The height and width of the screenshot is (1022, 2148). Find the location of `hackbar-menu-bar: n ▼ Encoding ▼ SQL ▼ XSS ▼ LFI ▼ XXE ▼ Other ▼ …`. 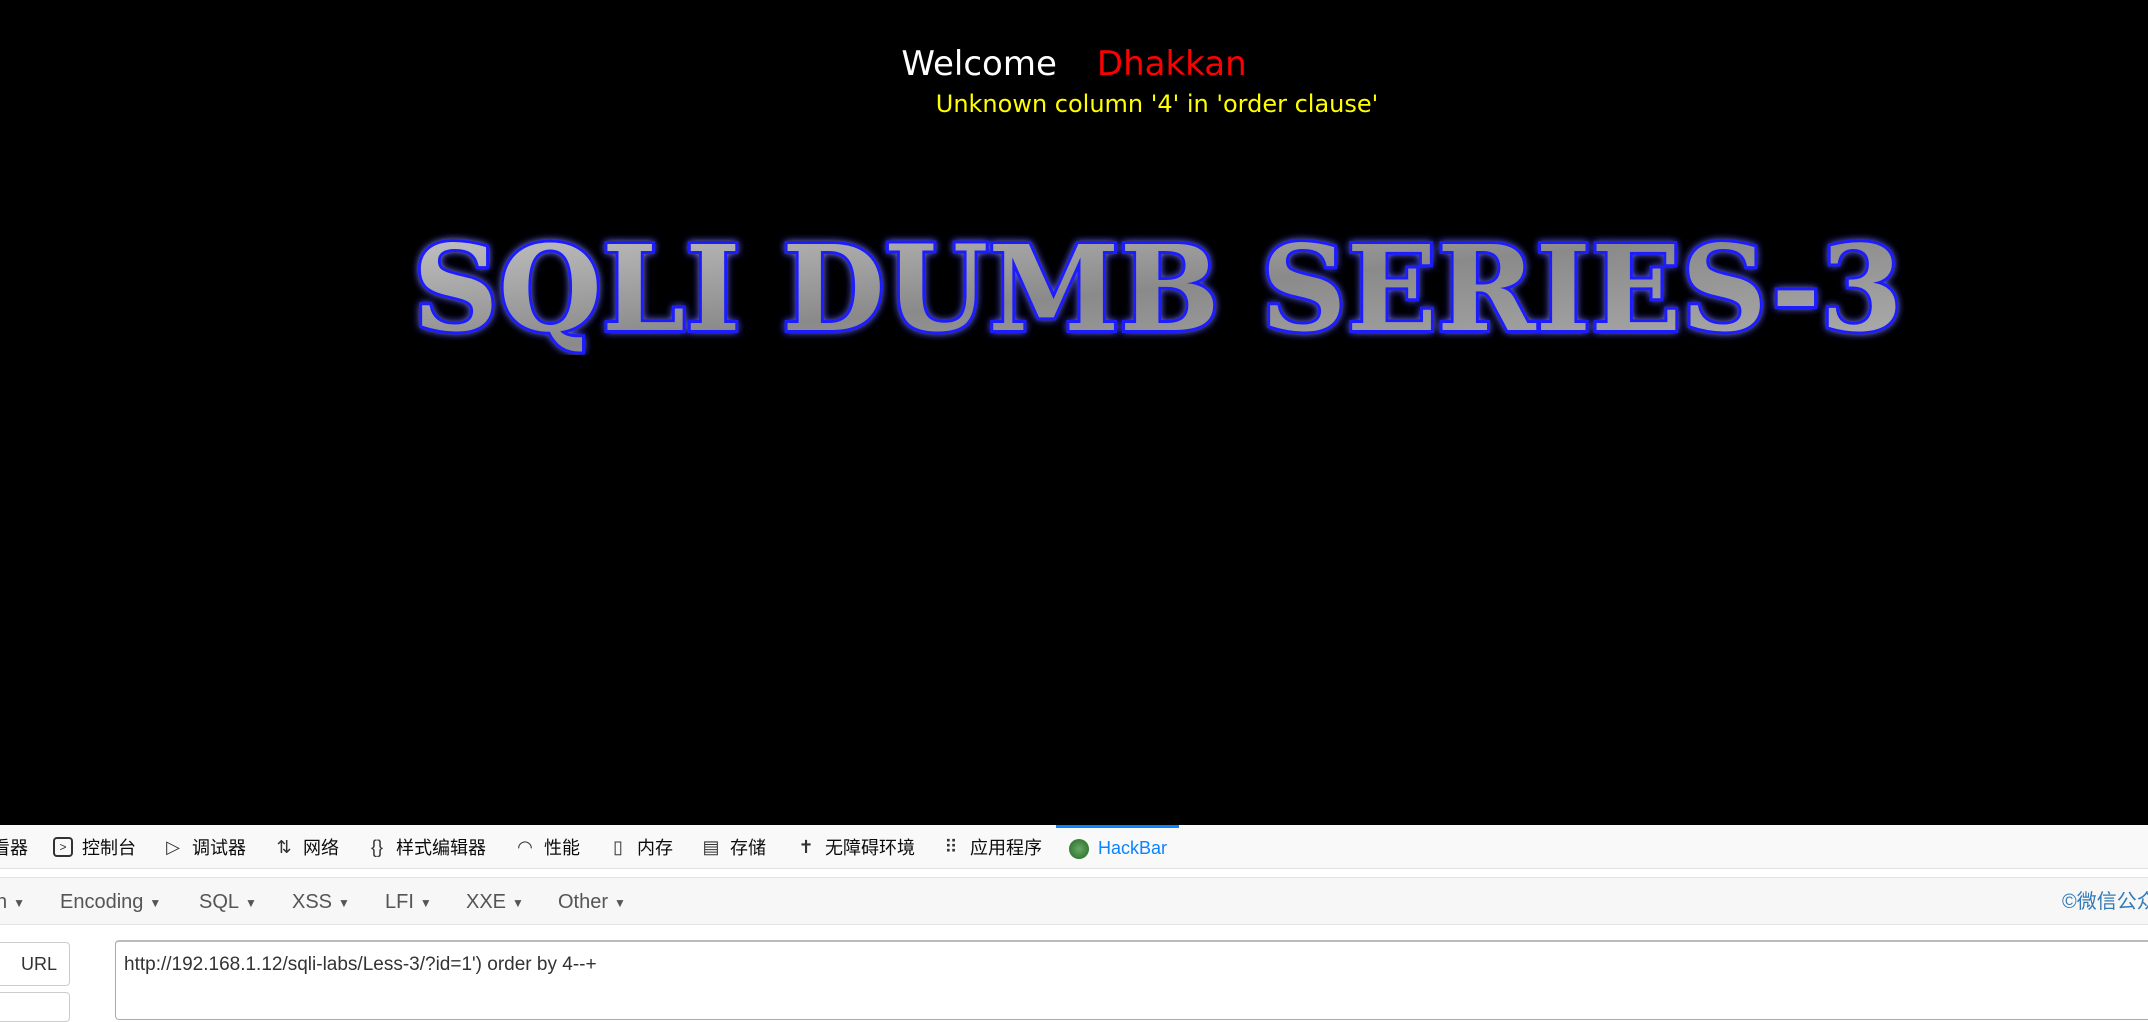

hackbar-menu-bar: n ▼ Encoding ▼ SQL ▼ XSS ▼ LFI ▼ XXE ▼ Other ▼ … is located at coordinates (1074, 901).